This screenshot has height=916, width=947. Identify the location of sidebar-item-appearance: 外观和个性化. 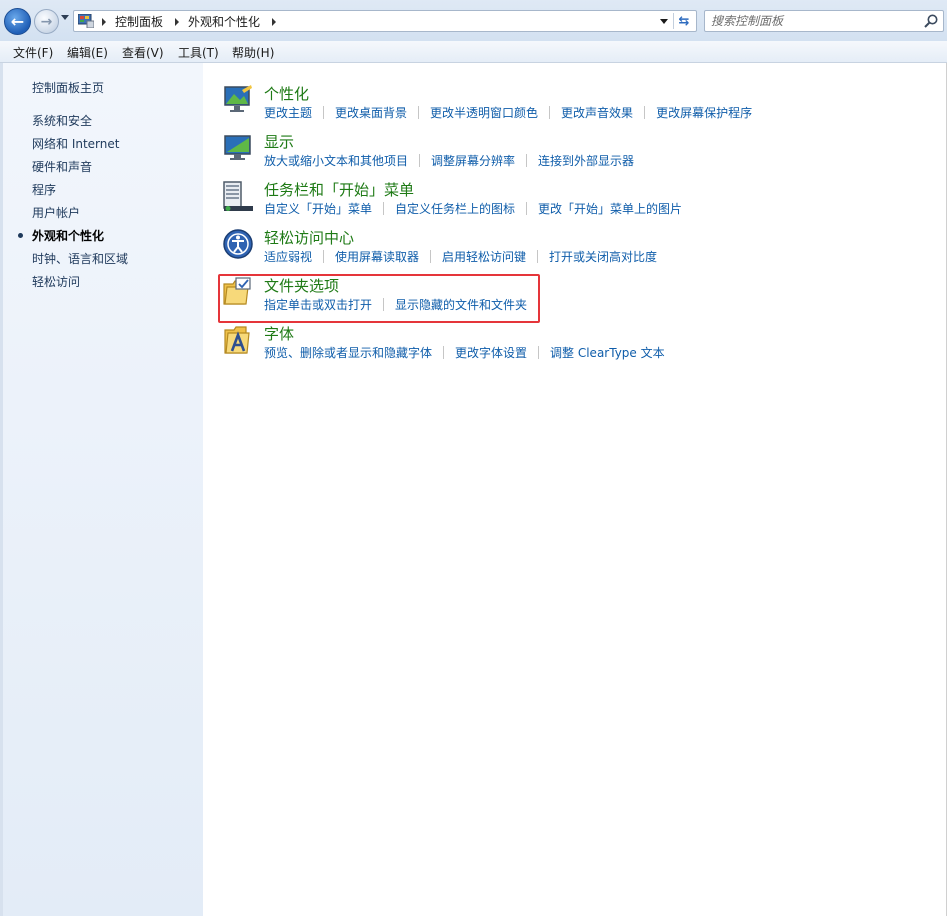
(68, 235).